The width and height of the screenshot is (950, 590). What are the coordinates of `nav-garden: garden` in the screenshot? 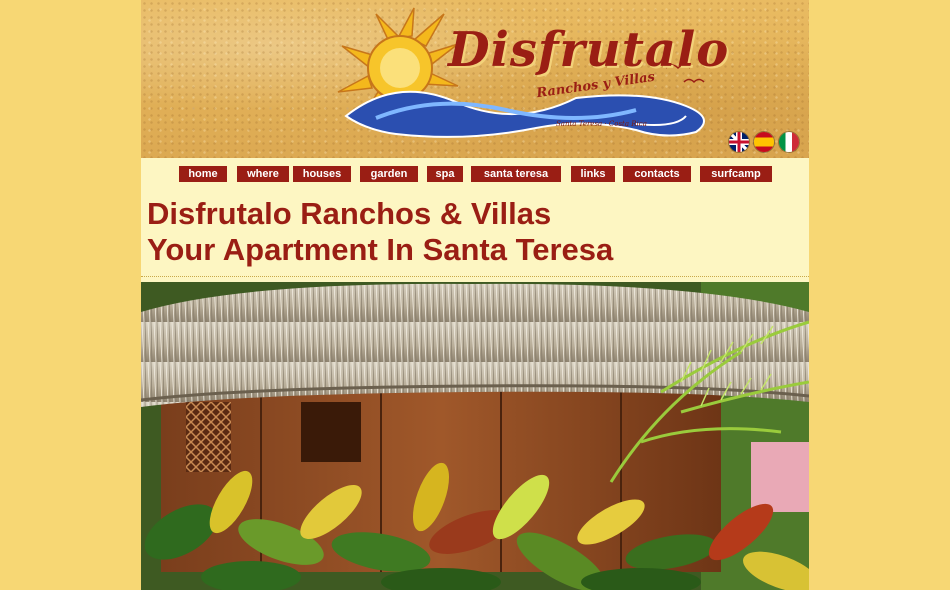 It's located at (389, 174).